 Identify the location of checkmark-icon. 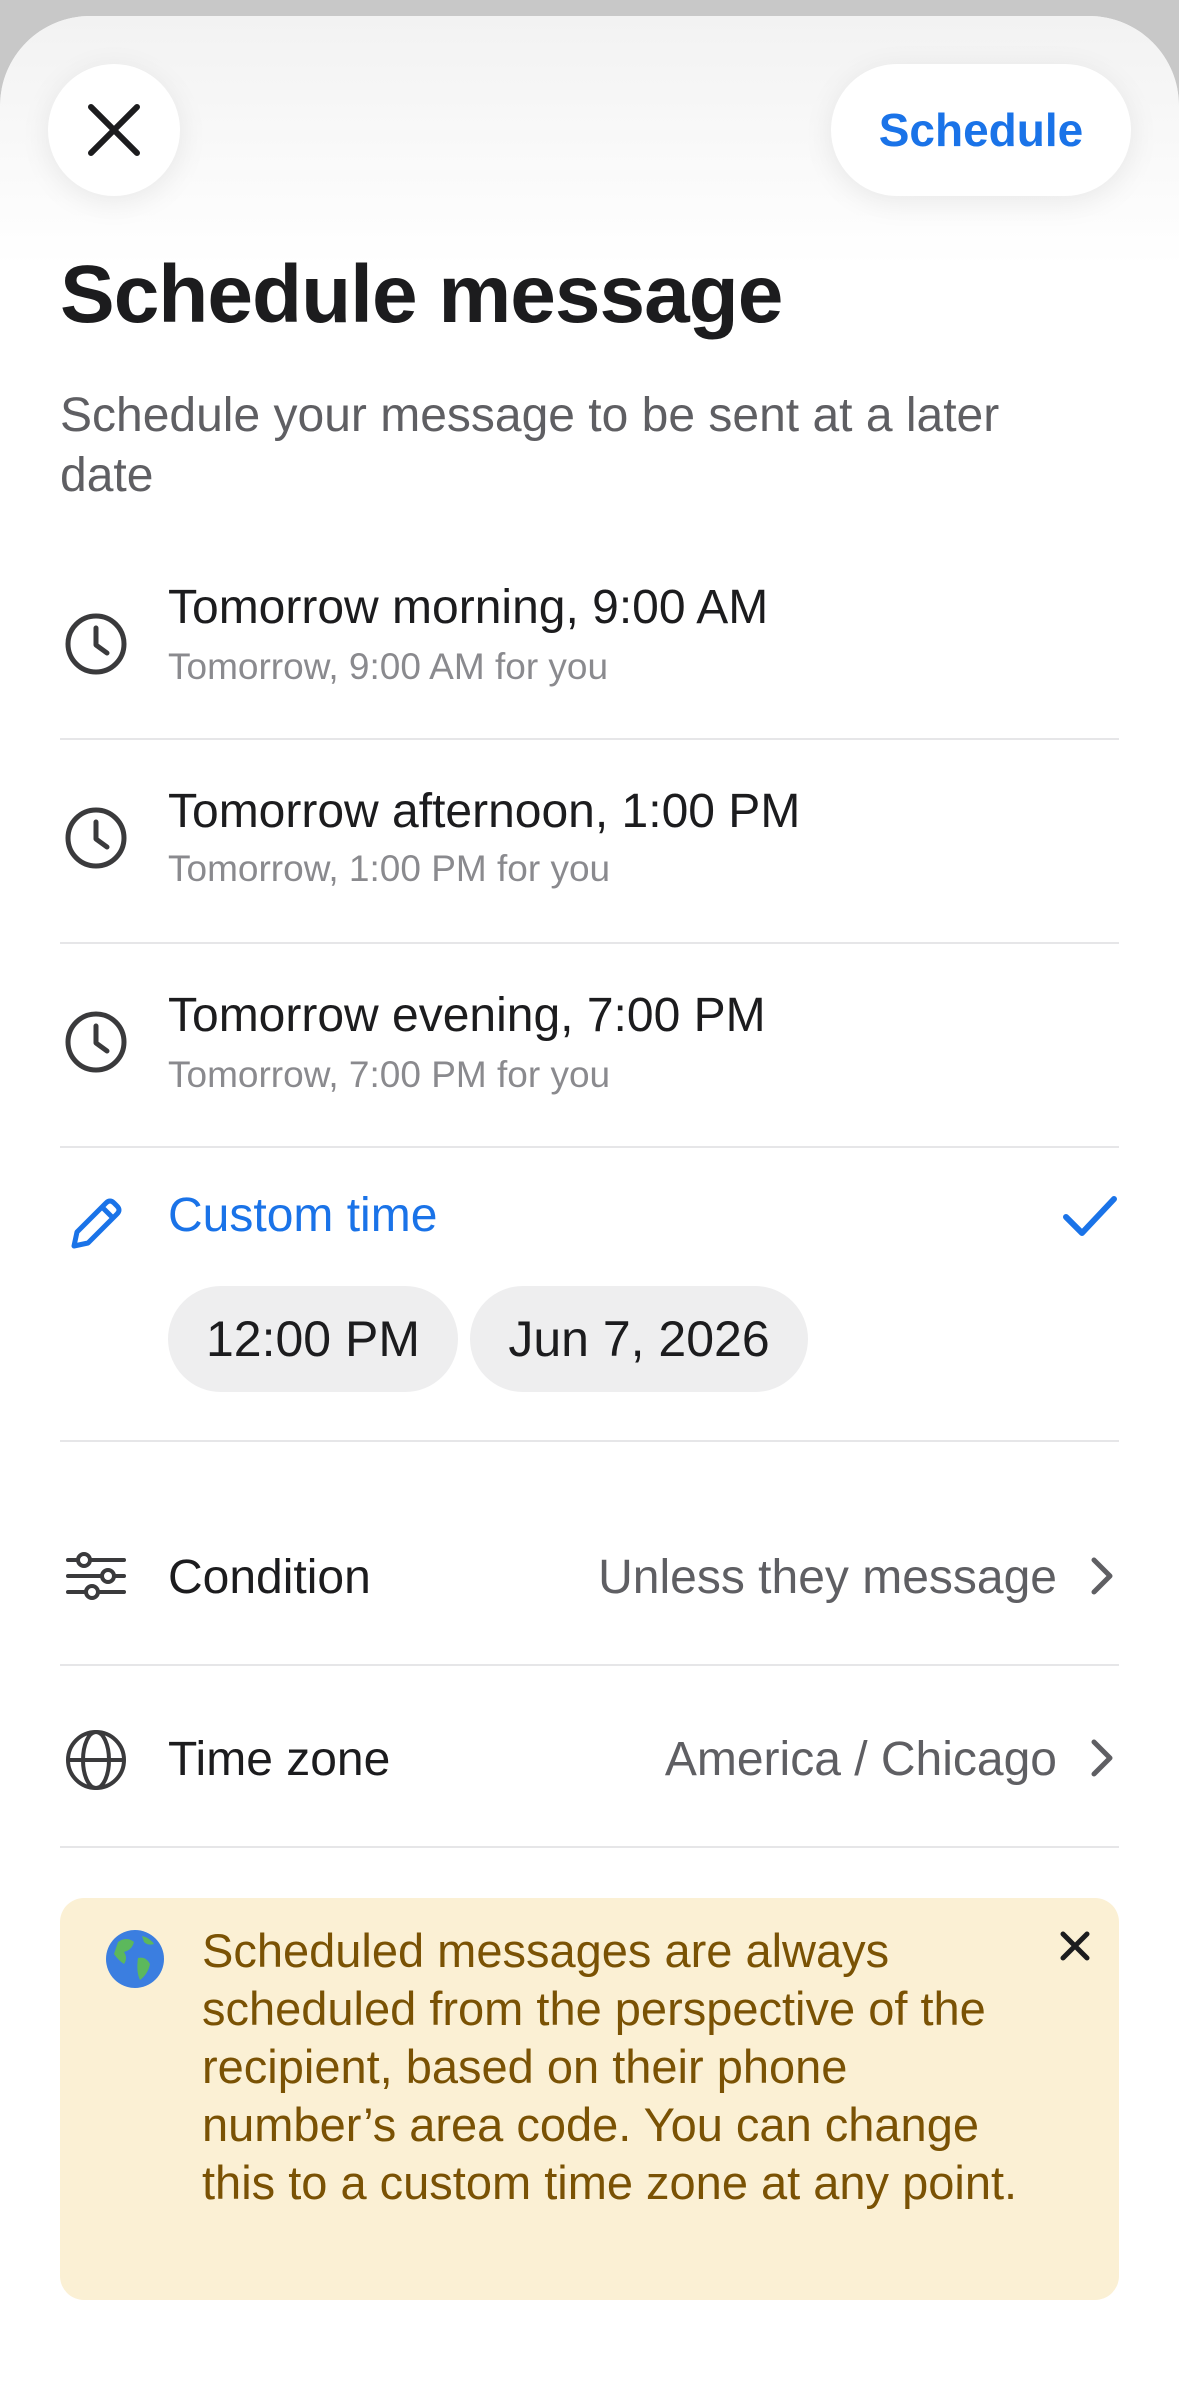
(1090, 1216).